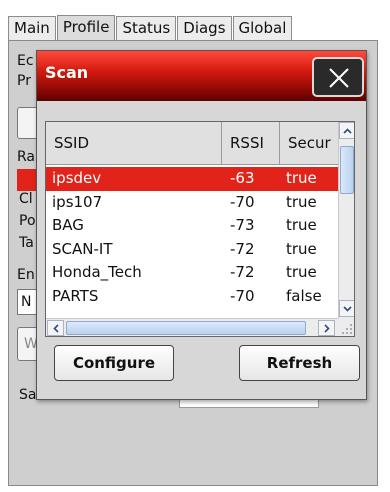 The width and height of the screenshot is (390, 492). I want to click on chevron-up-icon, so click(347, 130).